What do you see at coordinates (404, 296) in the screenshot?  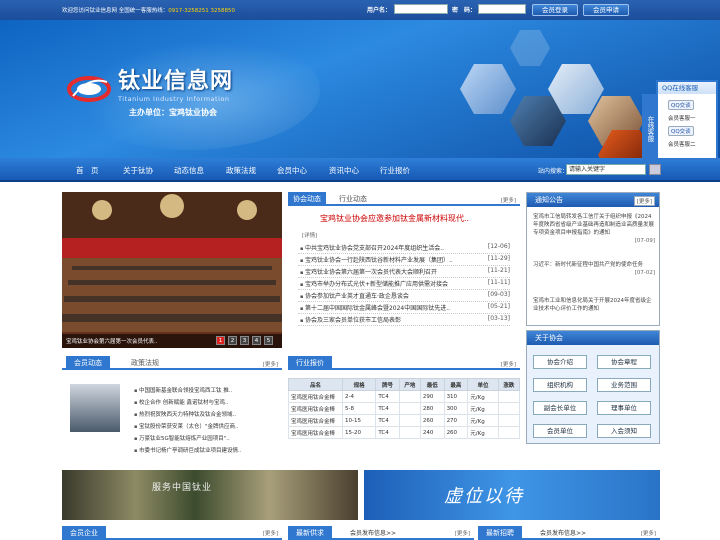 I see `news-item: 协会参加钛产业英才直通车·政企恳谈会 [09-03]` at bounding box center [404, 296].